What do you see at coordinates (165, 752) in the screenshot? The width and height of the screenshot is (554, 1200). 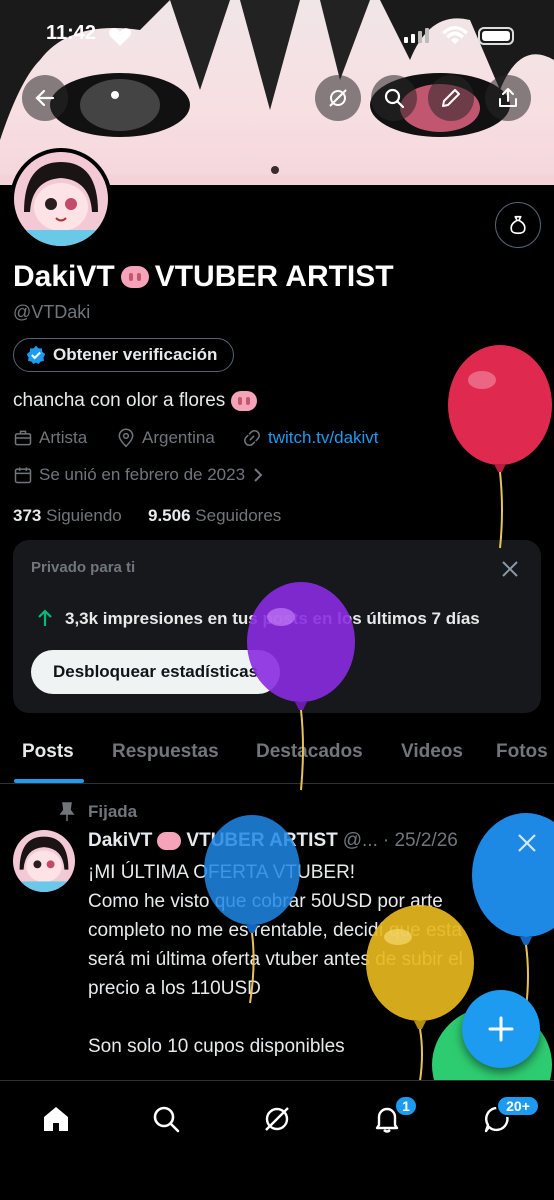 I see `tab-replies: Respuestas` at bounding box center [165, 752].